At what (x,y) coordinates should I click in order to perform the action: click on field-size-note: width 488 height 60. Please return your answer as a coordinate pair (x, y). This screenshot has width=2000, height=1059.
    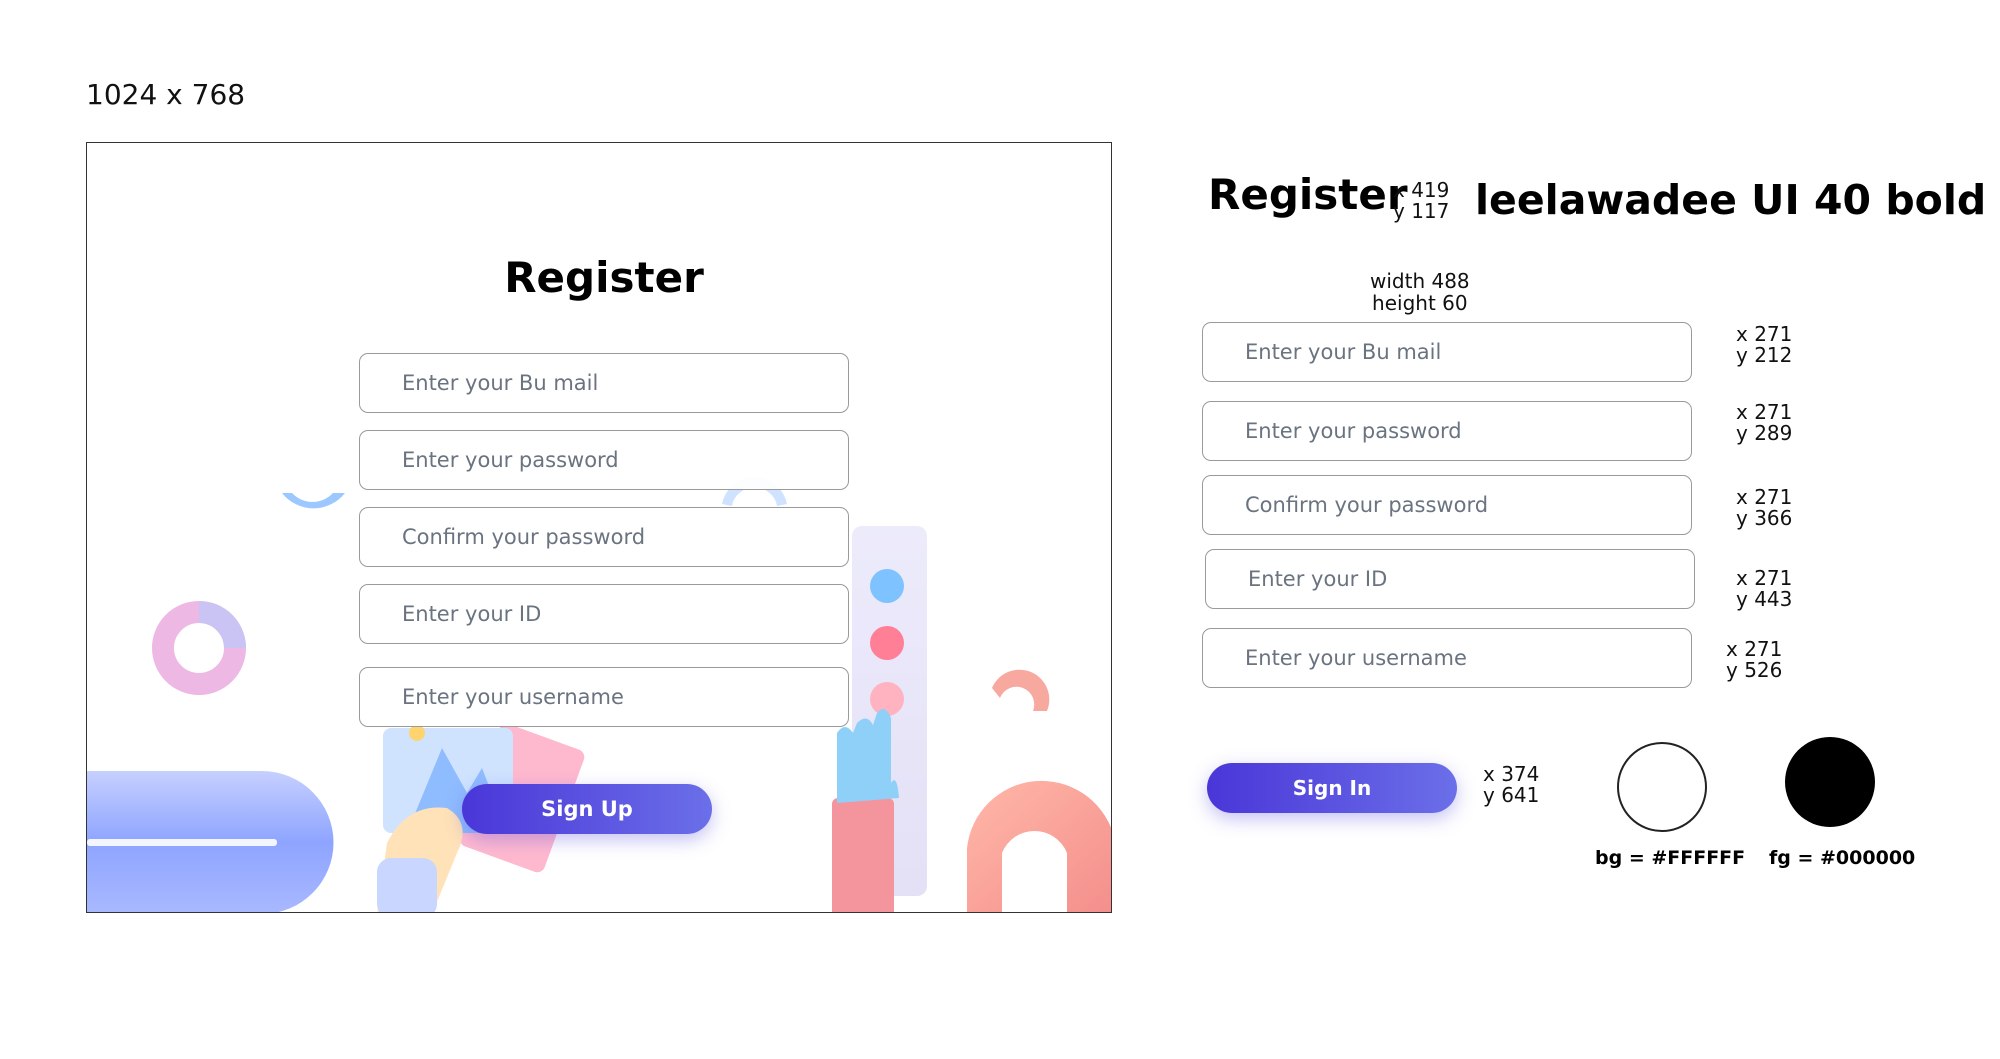
    Looking at the image, I should click on (1420, 292).